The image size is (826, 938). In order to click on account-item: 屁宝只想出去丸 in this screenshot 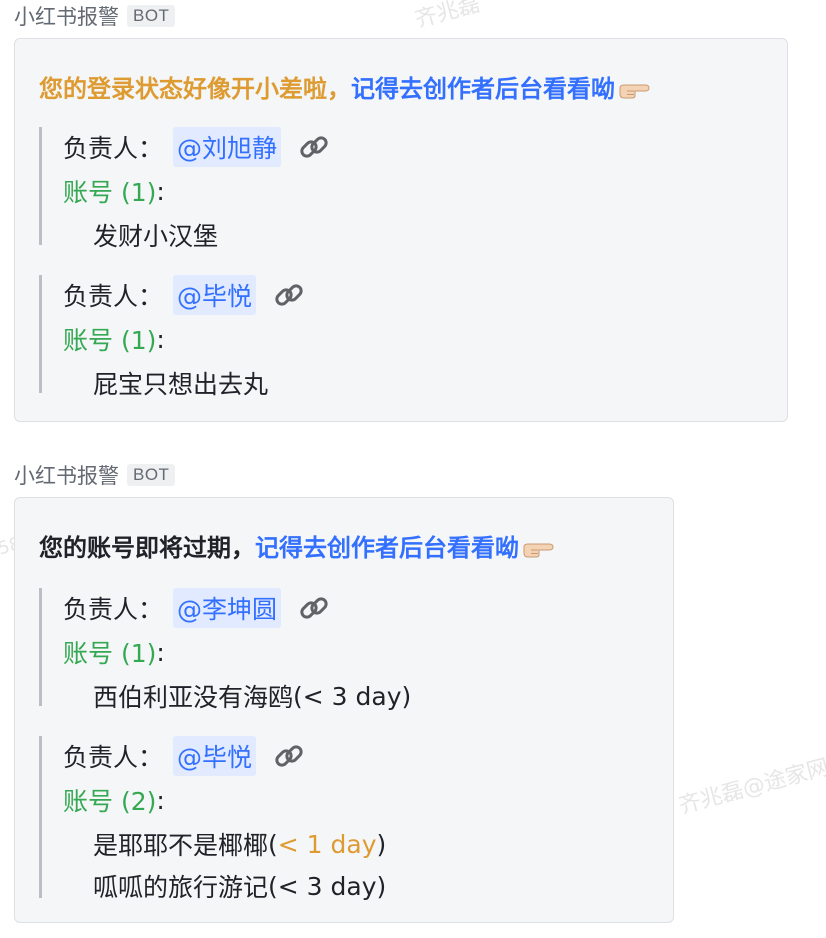, I will do `click(180, 383)`.